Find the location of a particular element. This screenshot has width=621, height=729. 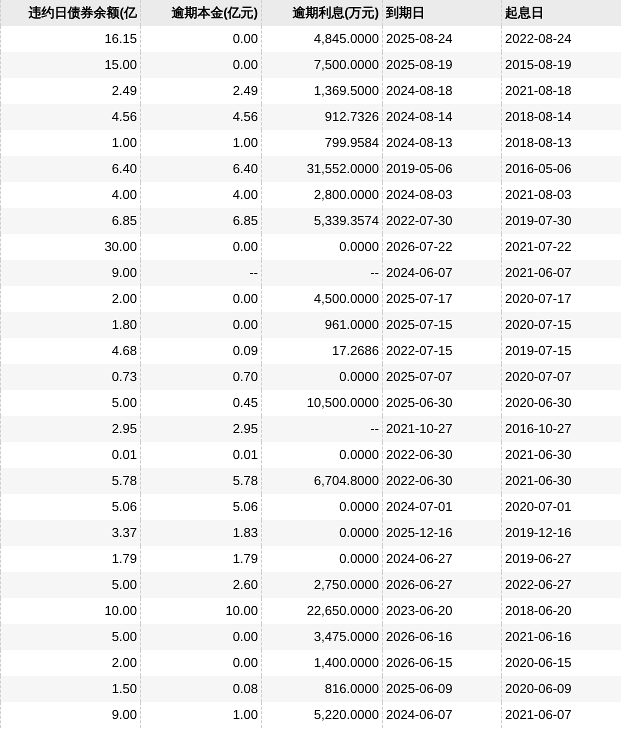

column-header: 起息日 is located at coordinates (524, 13).